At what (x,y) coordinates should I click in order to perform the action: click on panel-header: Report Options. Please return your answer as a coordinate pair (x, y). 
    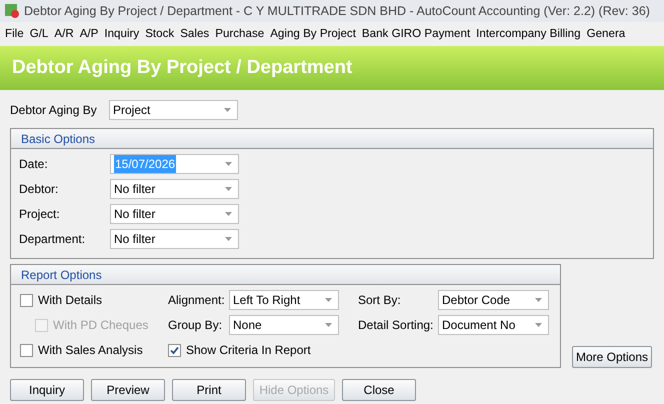
    Looking at the image, I should click on (285, 275).